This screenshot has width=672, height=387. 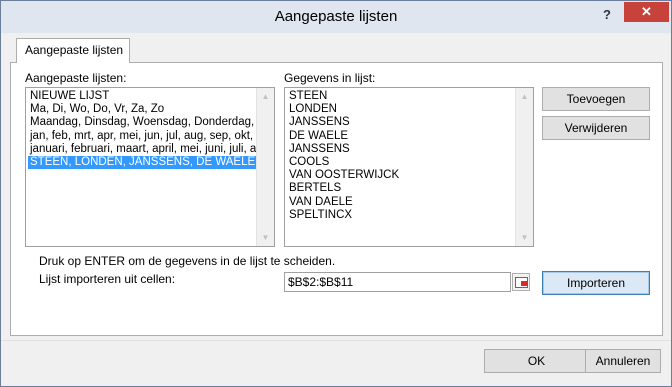 What do you see at coordinates (521, 282) in the screenshot?
I see `range-picker-icon` at bounding box center [521, 282].